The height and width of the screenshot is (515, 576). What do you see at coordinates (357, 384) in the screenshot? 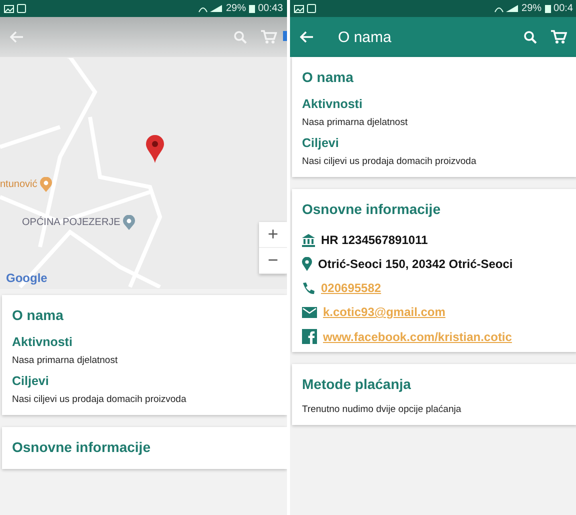
I see `card-title: Metode plaćanja` at bounding box center [357, 384].